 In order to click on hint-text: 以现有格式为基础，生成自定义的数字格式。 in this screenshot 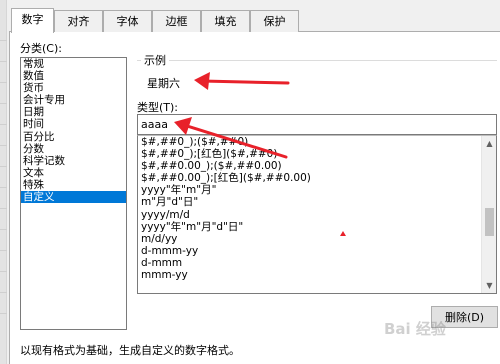, I will do `click(130, 350)`.